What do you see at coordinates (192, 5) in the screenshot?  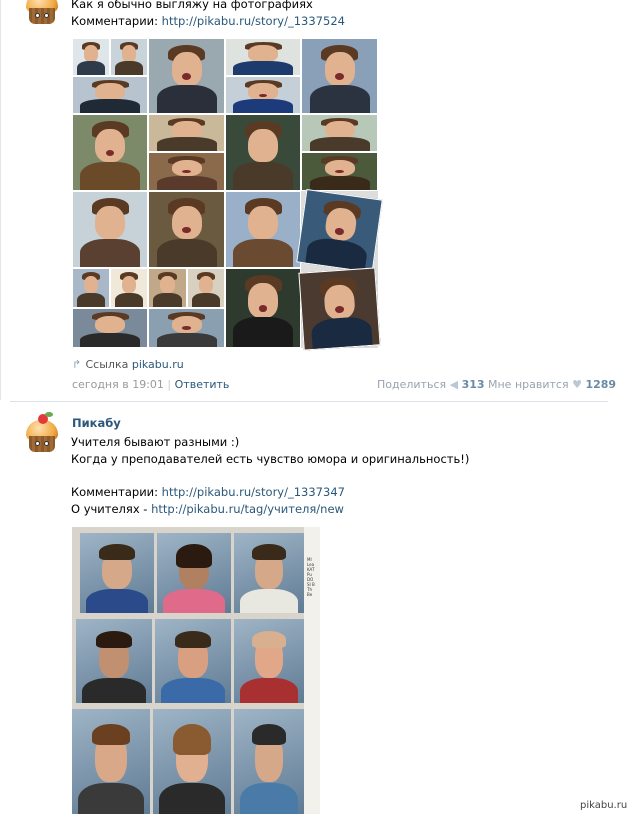 I see `post1-caption: Как я обычно выгляжу на фотографиях` at bounding box center [192, 5].